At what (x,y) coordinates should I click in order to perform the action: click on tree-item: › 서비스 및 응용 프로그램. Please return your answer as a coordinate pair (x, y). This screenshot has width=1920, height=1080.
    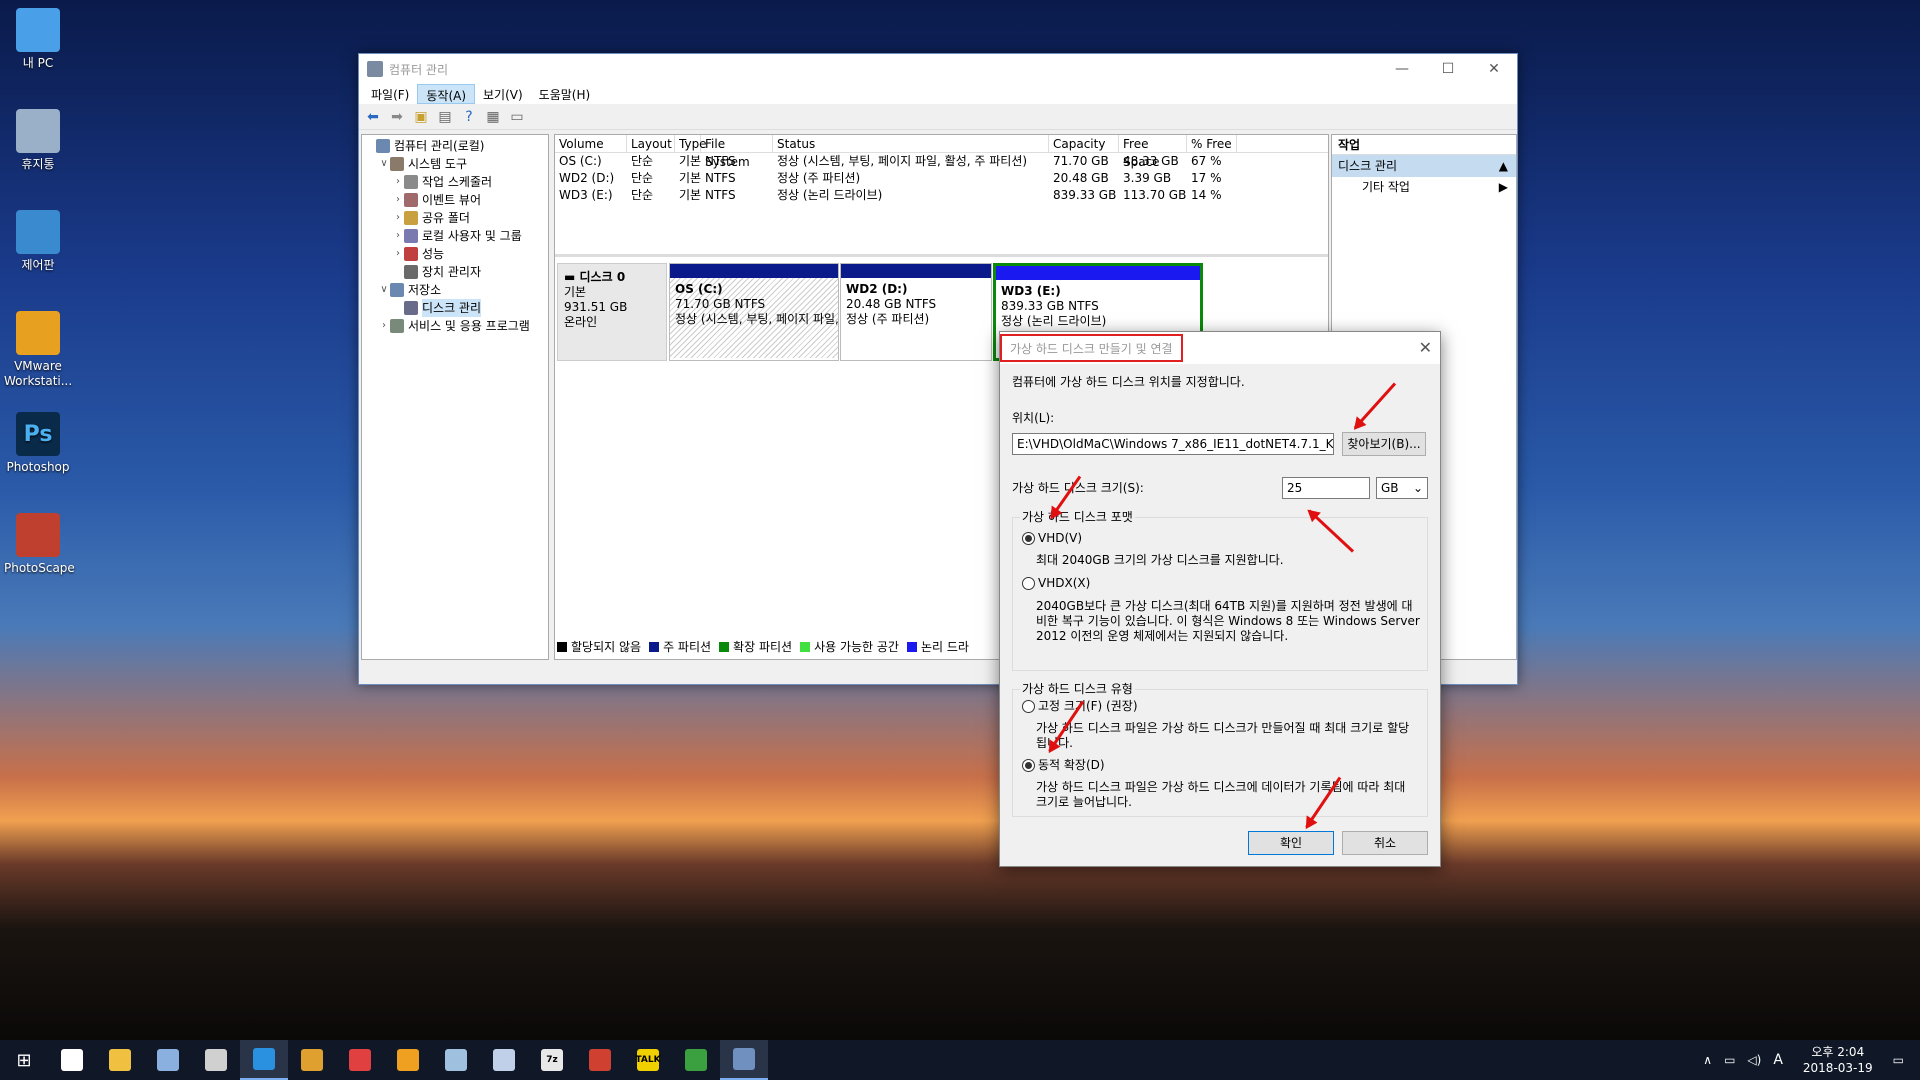
    Looking at the image, I should click on (455, 326).